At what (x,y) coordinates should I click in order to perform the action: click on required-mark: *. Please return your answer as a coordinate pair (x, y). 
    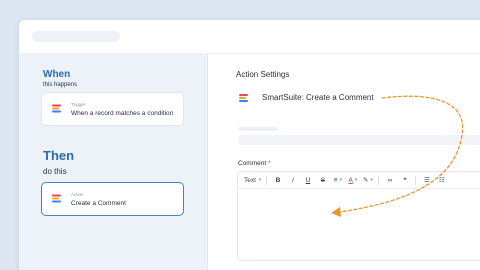
    Looking at the image, I should click on (269, 163).